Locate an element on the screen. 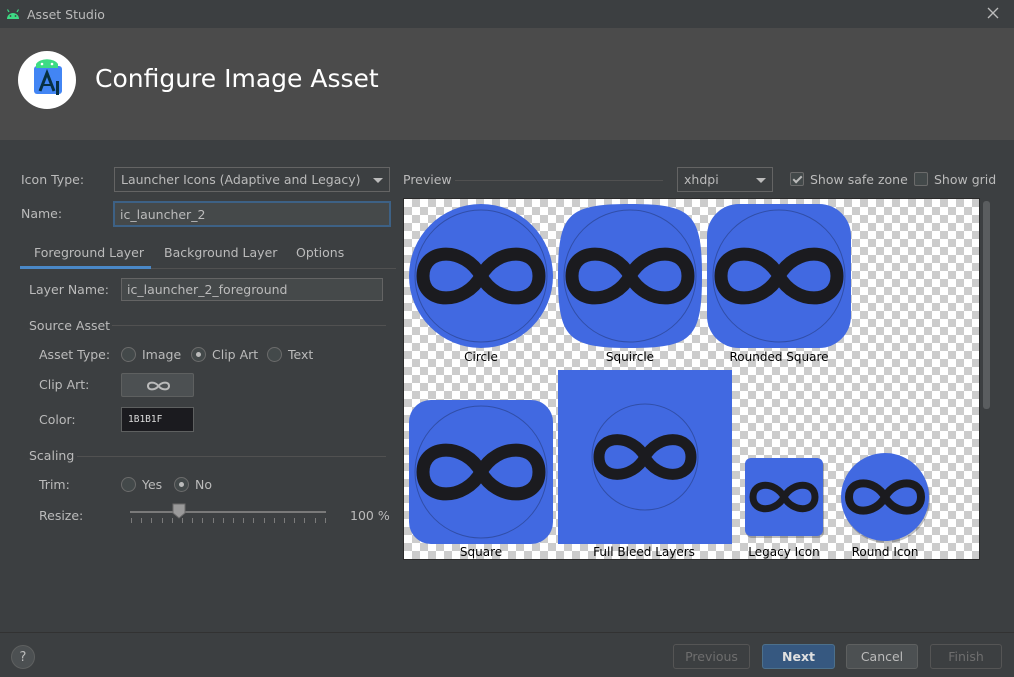  preview-icon-circle is located at coordinates (481, 276).